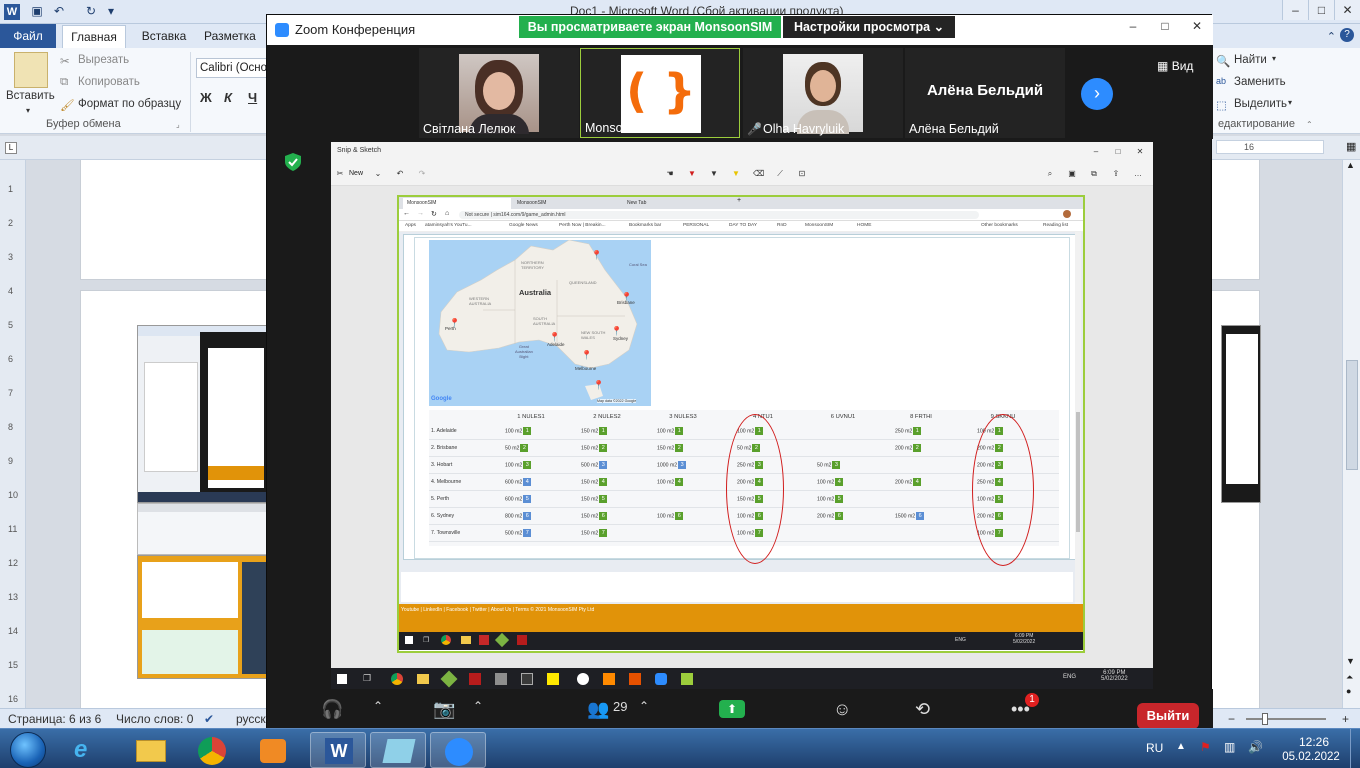 This screenshot has width=1360, height=768. What do you see at coordinates (111, 11) in the screenshot?
I see `quick-access-dropdown-icon: ▾` at bounding box center [111, 11].